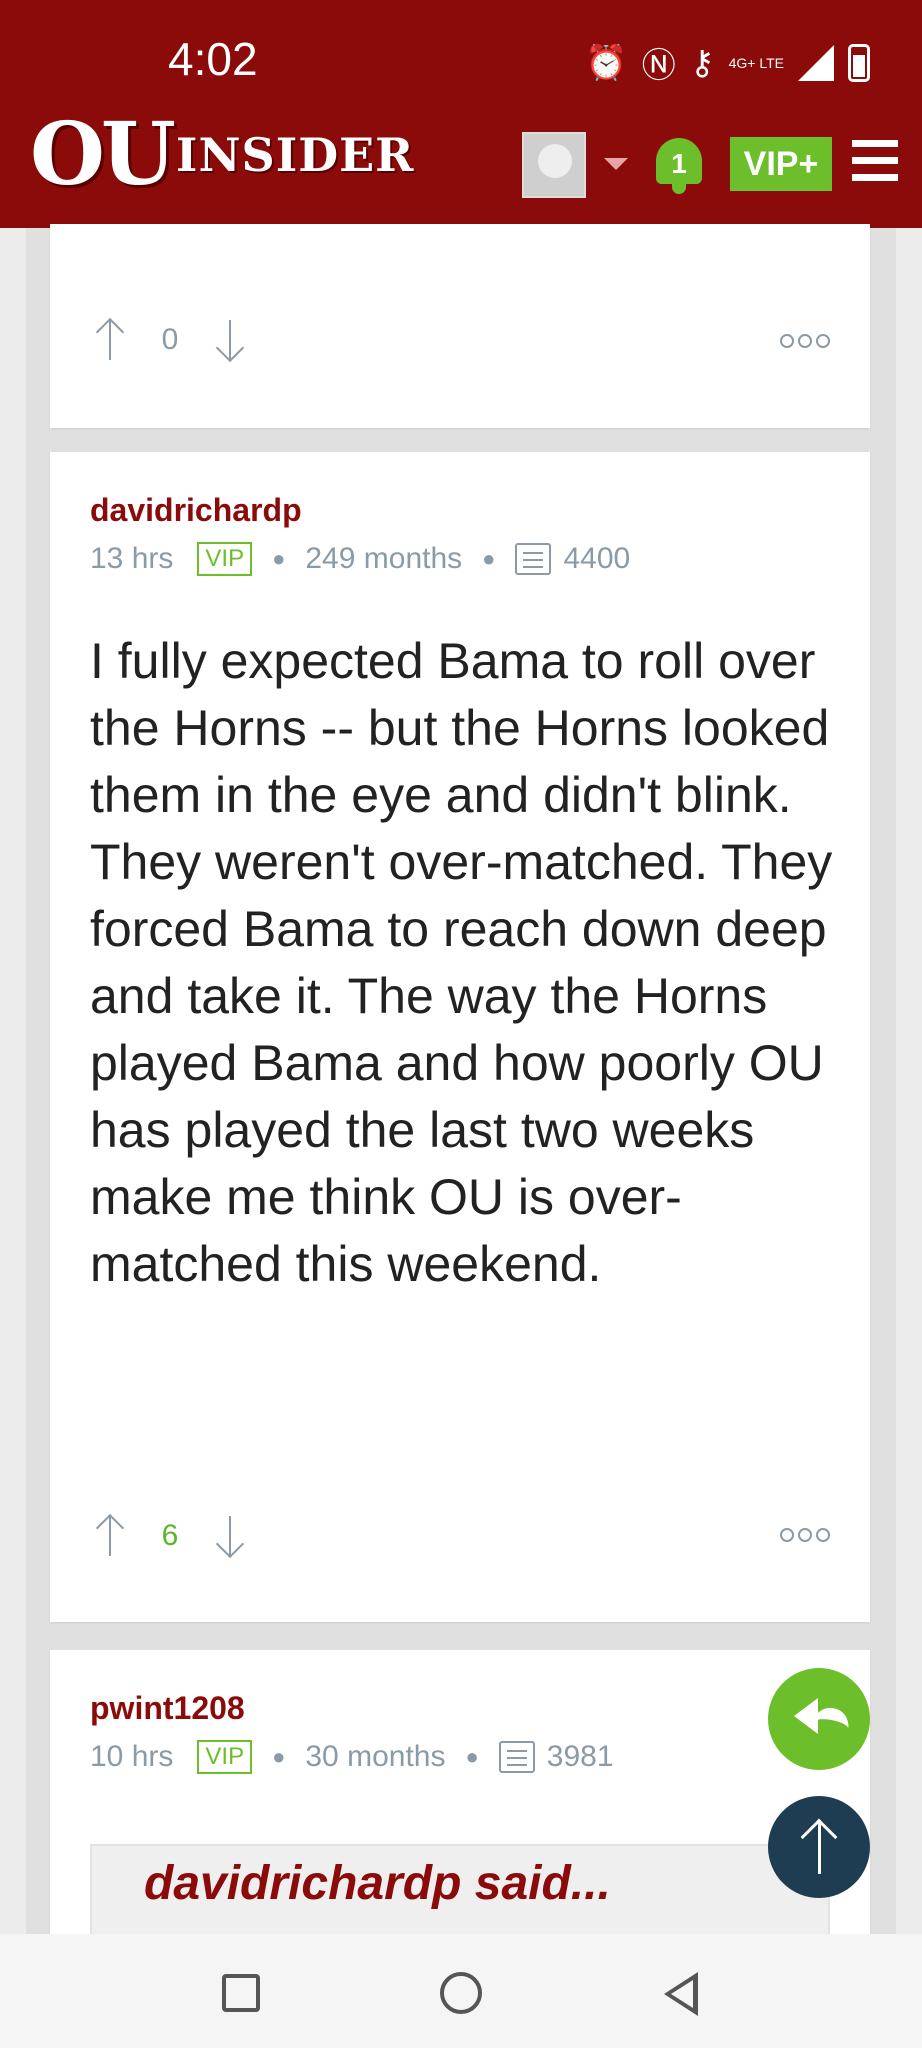  I want to click on logo-ou: OU, so click(103, 154).